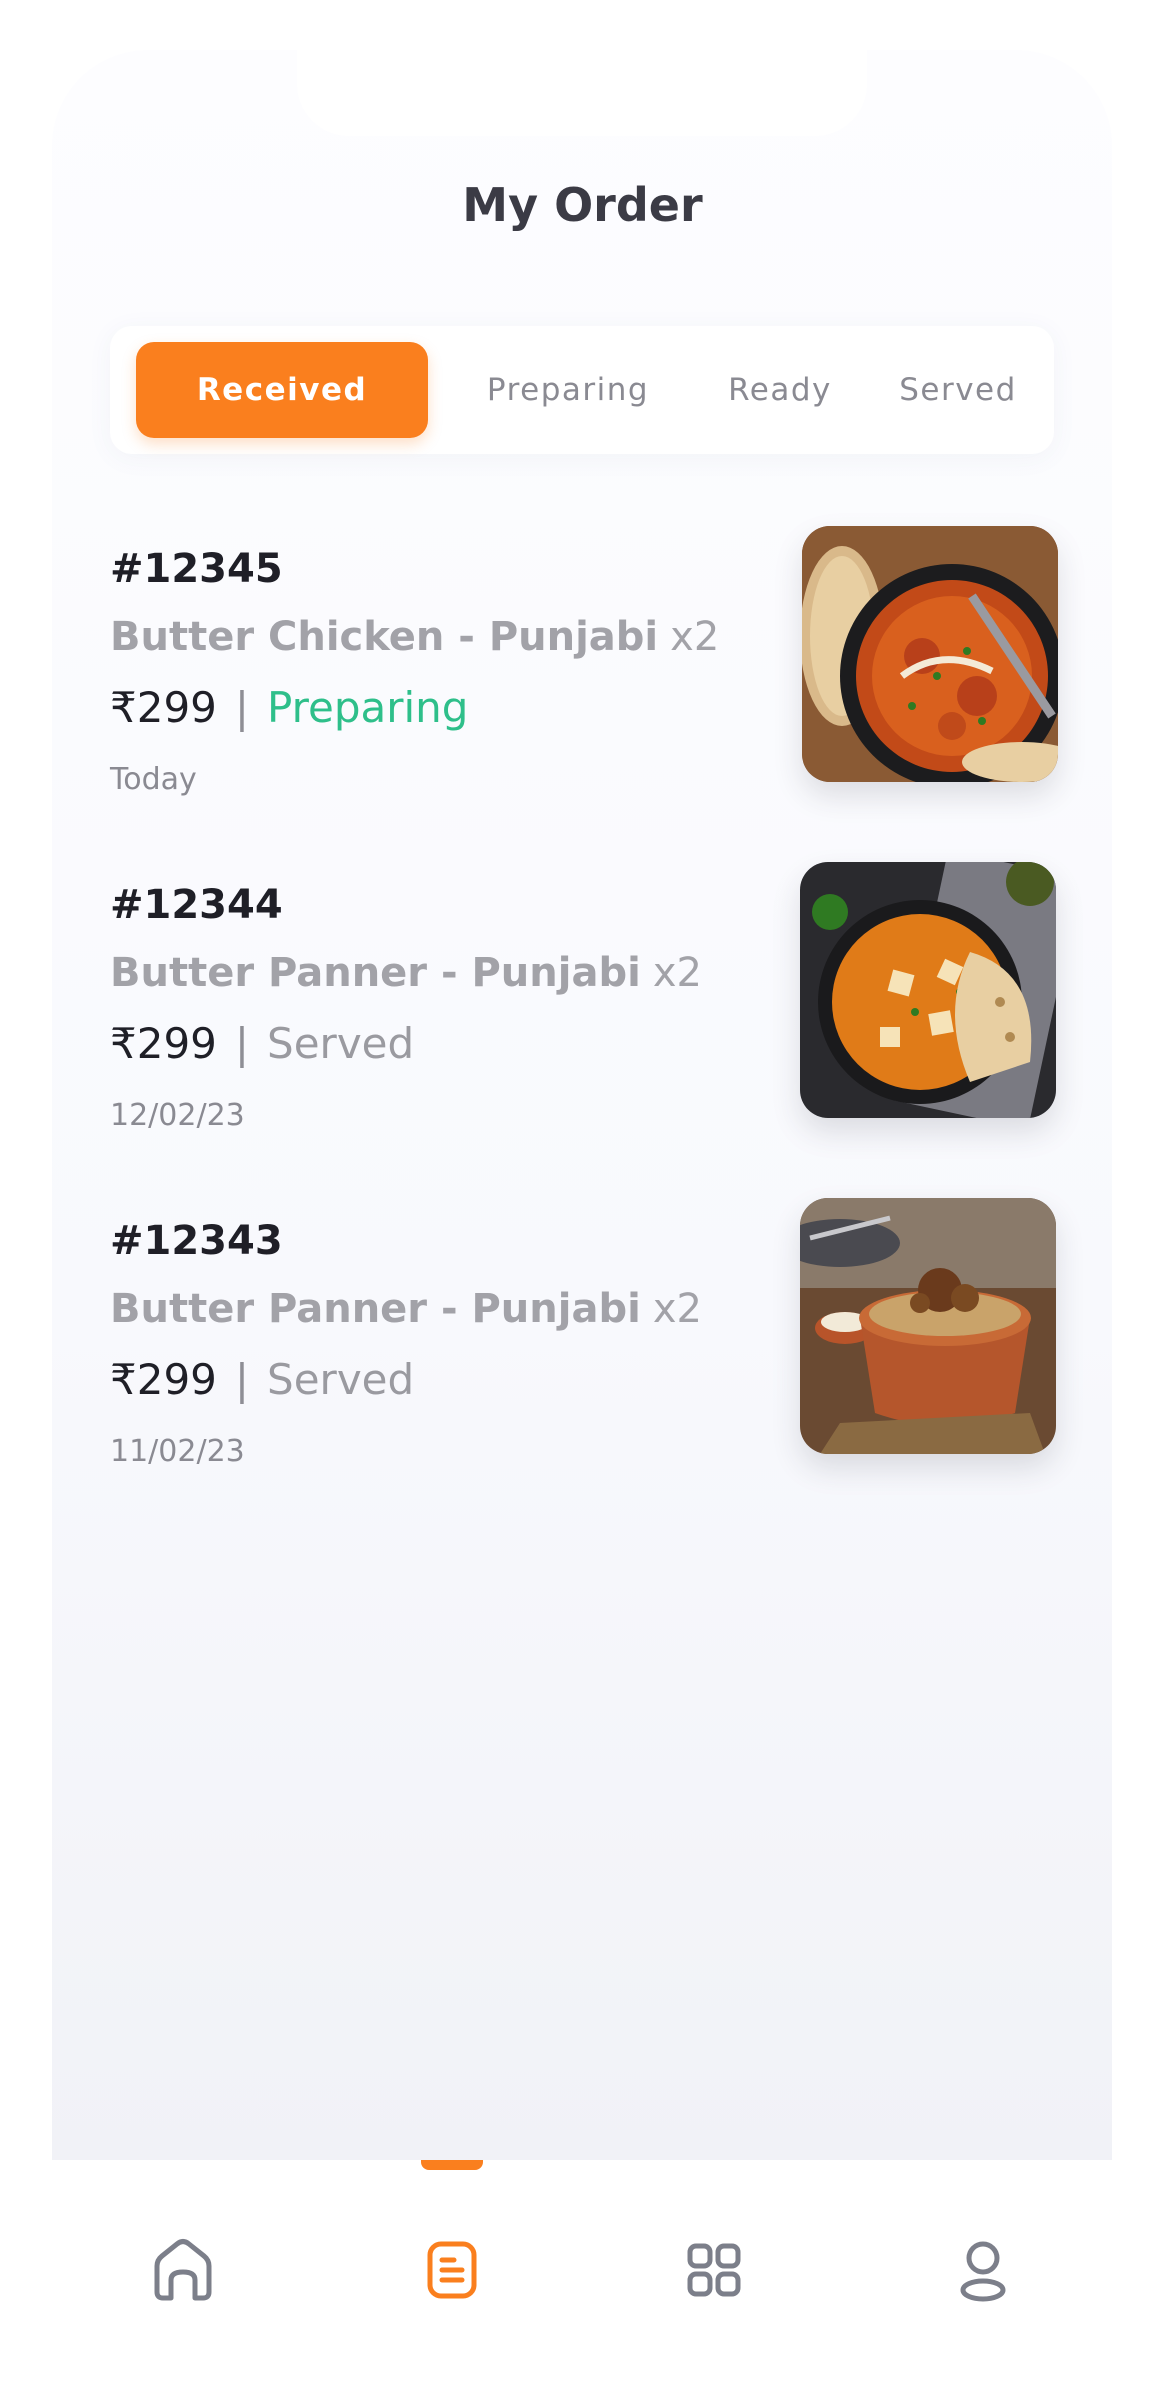  What do you see at coordinates (780, 390) in the screenshot?
I see `tab-ready: Ready` at bounding box center [780, 390].